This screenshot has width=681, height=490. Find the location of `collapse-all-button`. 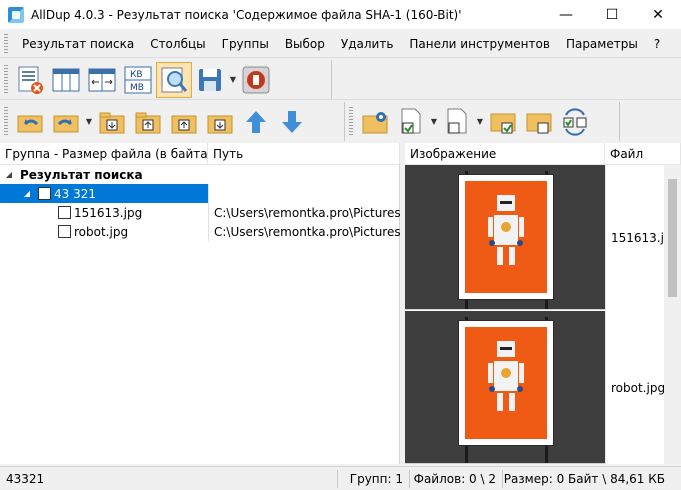

collapse-all-button is located at coordinates (148, 122).